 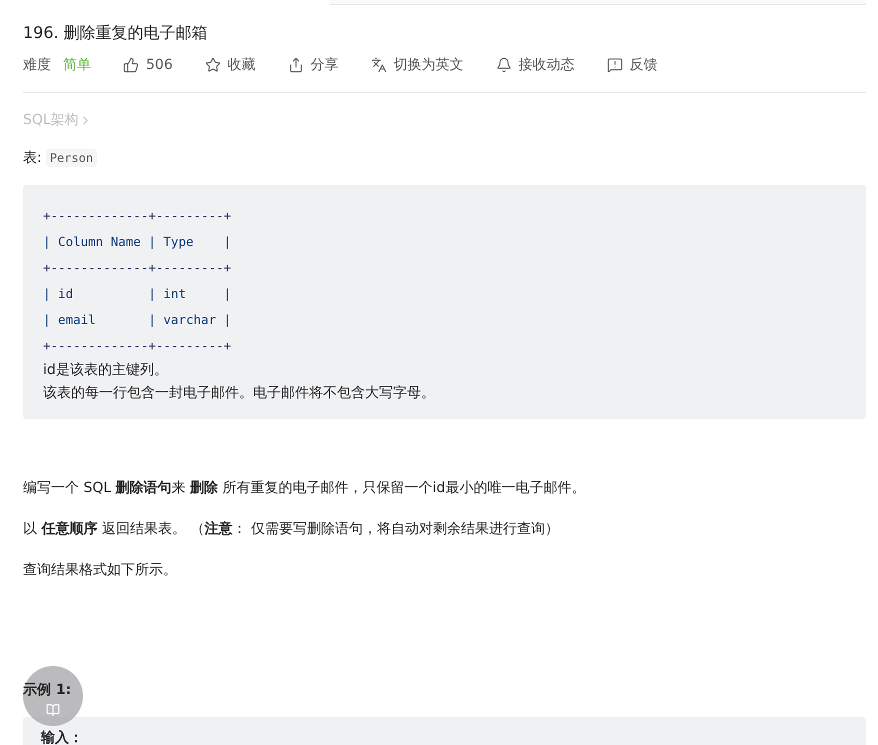 What do you see at coordinates (32, 158) in the screenshot?
I see `table-label: 表:` at bounding box center [32, 158].